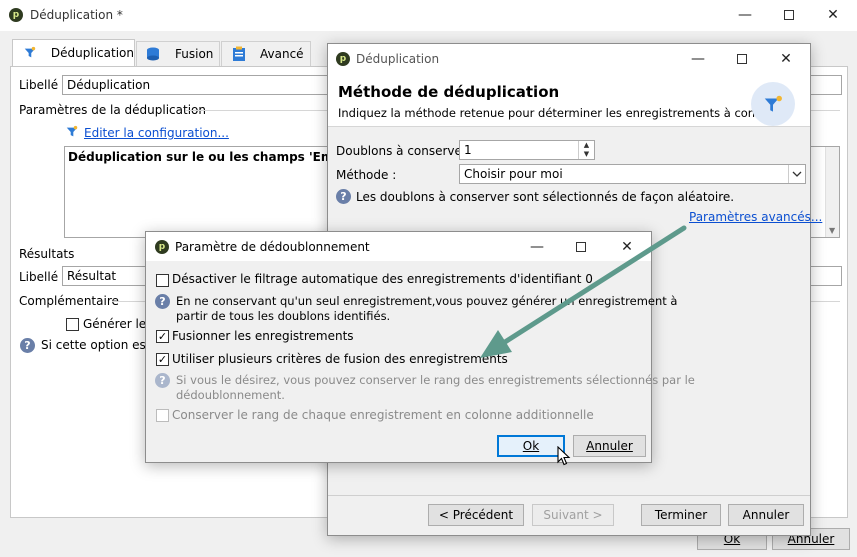 The width and height of the screenshot is (857, 557). What do you see at coordinates (72, 131) in the screenshot?
I see `filter-icon` at bounding box center [72, 131].